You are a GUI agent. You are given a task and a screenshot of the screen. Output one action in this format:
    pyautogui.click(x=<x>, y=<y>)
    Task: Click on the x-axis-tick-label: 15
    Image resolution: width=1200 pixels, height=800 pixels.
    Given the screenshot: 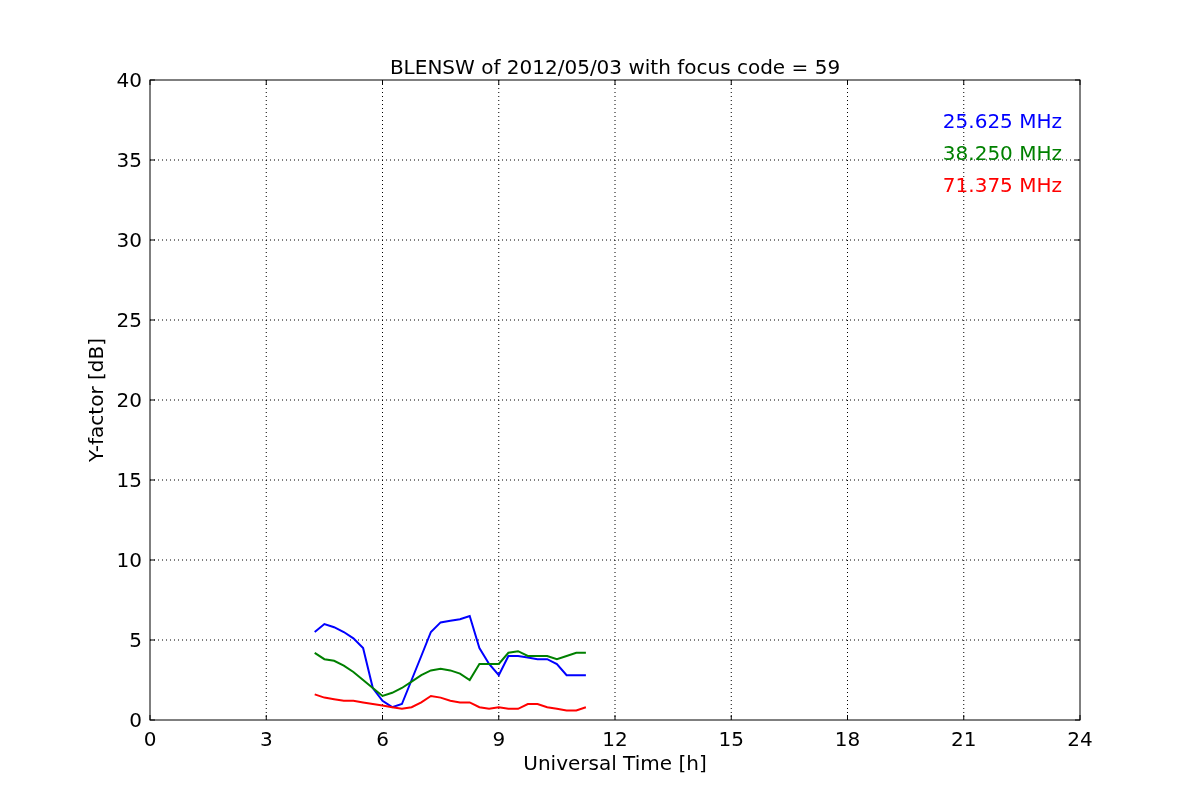 What is the action you would take?
    pyautogui.click(x=731, y=739)
    